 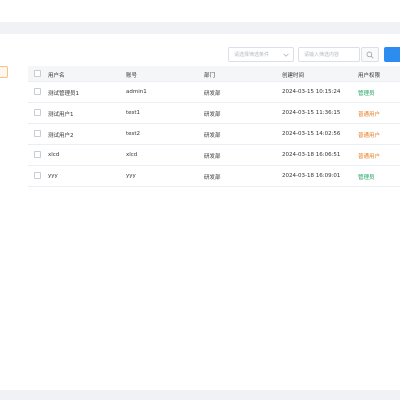 What do you see at coordinates (392, 54) in the screenshot?
I see `primary-action-button` at bounding box center [392, 54].